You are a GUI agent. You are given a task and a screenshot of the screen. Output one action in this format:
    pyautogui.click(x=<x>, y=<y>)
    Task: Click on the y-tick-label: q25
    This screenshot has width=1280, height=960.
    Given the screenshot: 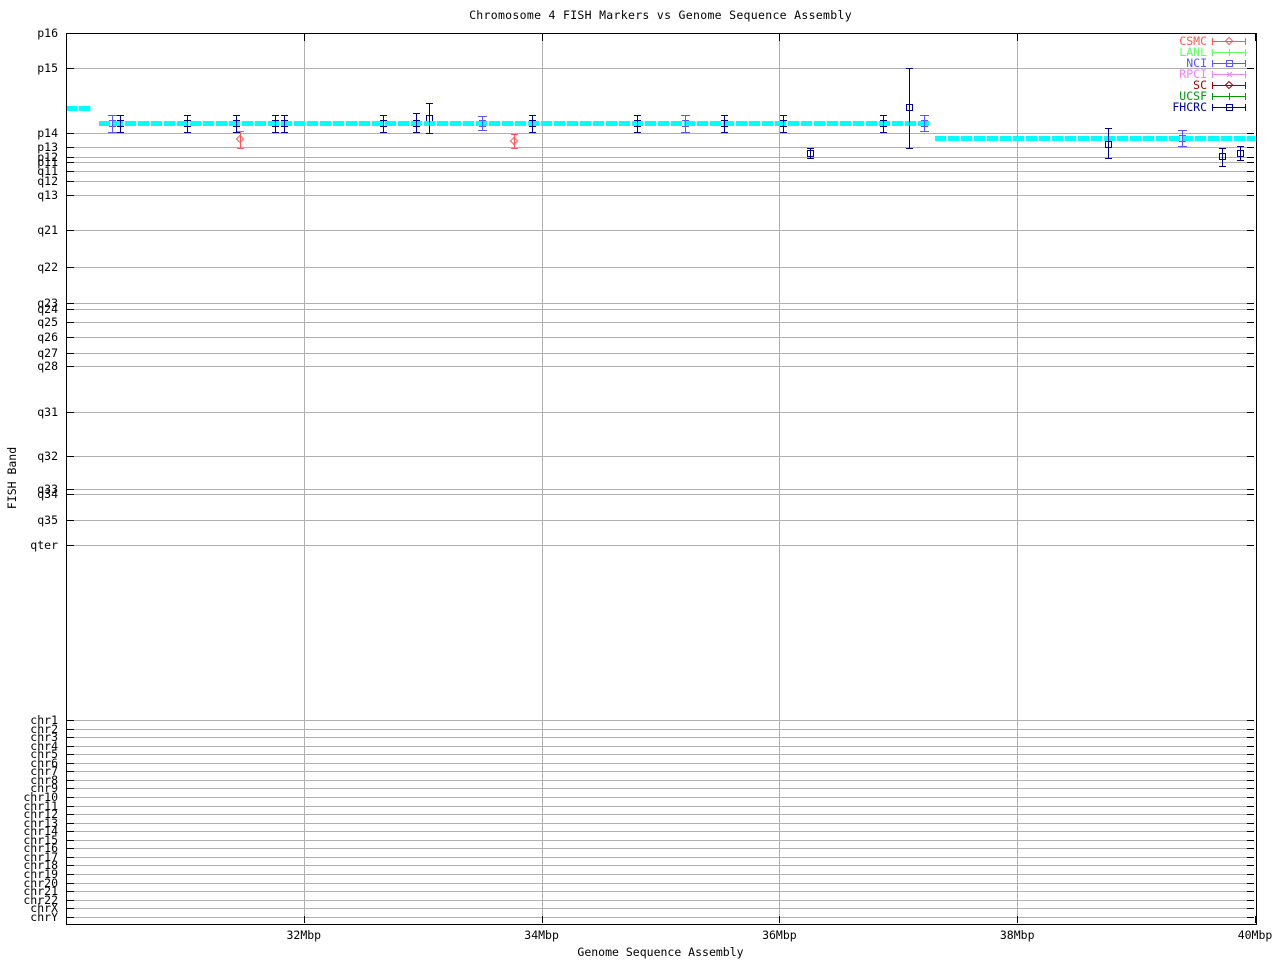 What is the action you would take?
    pyautogui.click(x=47, y=322)
    